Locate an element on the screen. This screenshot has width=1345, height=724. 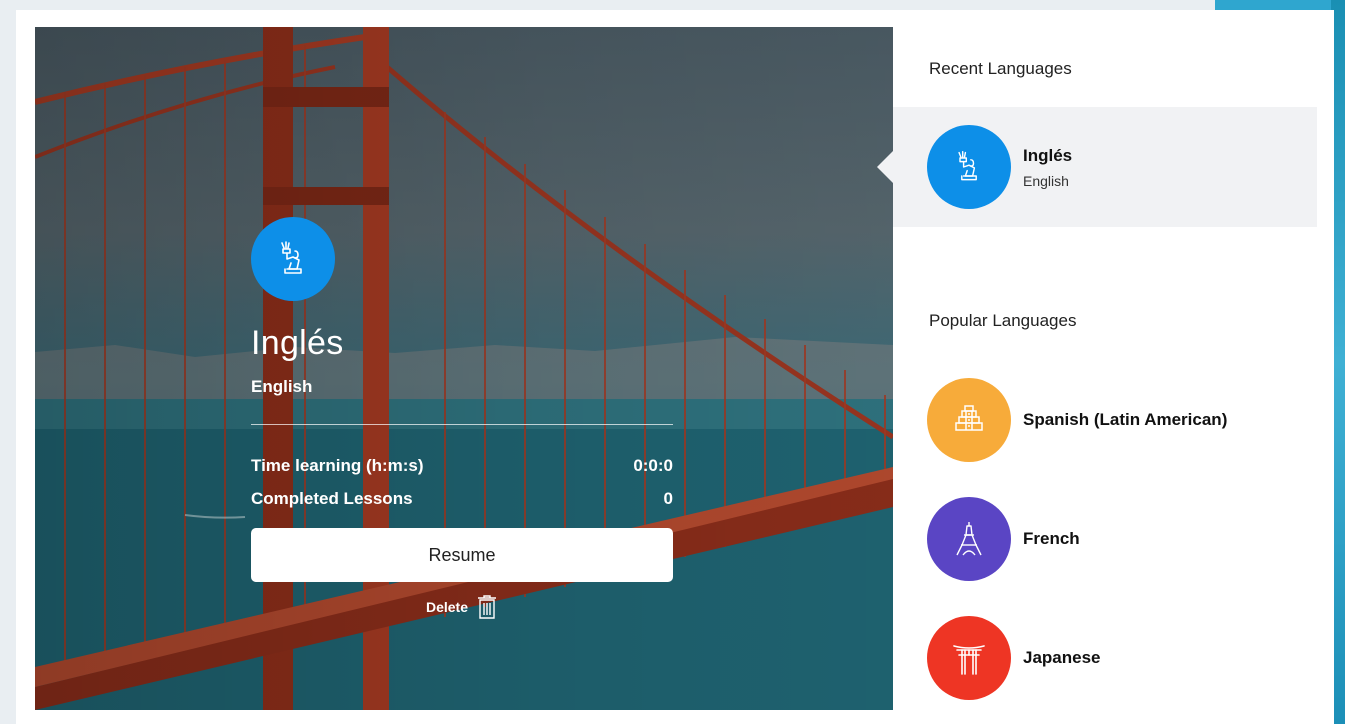
trash-icon is located at coordinates (487, 607).